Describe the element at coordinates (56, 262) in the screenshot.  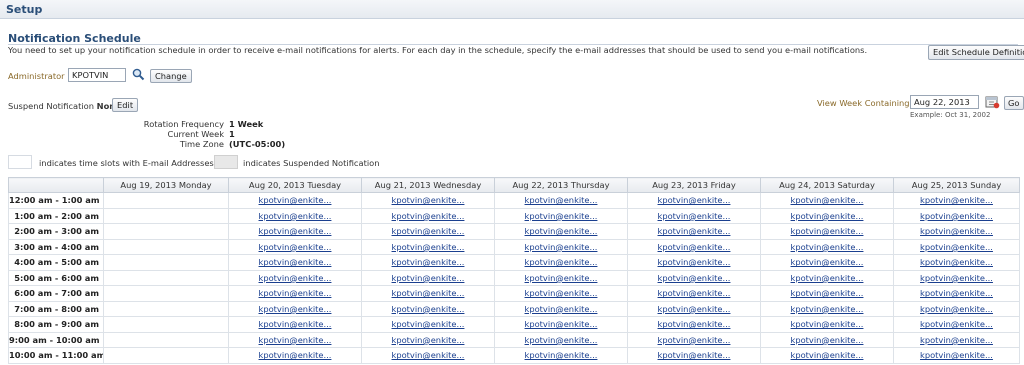
I see `time-slot-label: 4:00 am - 5:00 am` at that location.